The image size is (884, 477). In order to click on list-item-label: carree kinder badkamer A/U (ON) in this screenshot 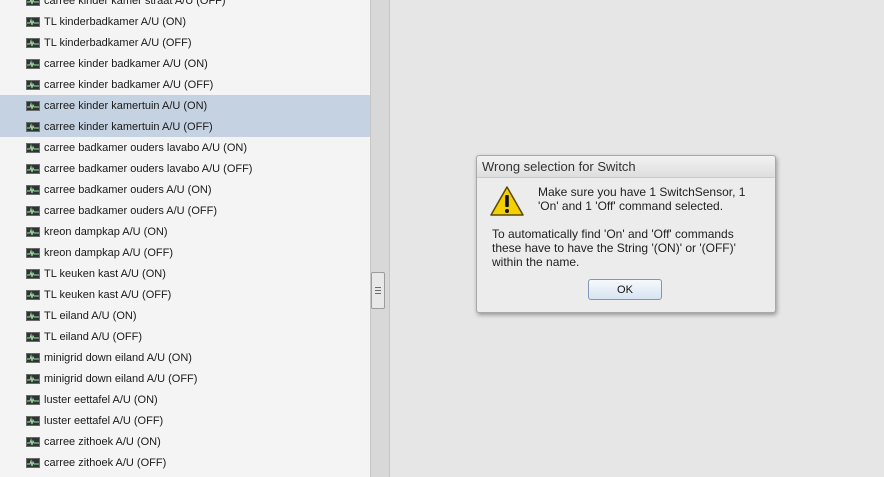, I will do `click(126, 63)`.